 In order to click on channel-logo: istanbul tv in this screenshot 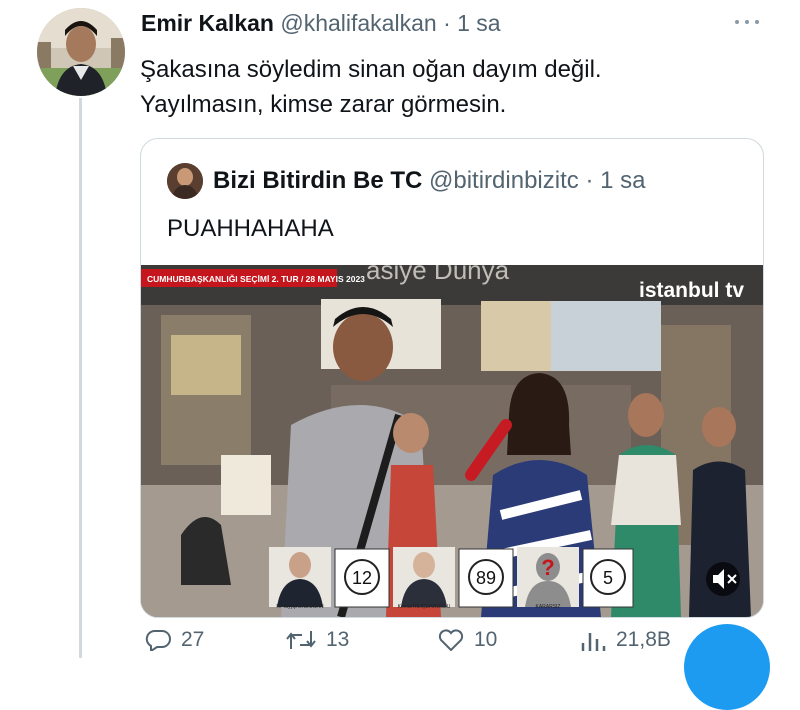, I will do `click(691, 290)`.